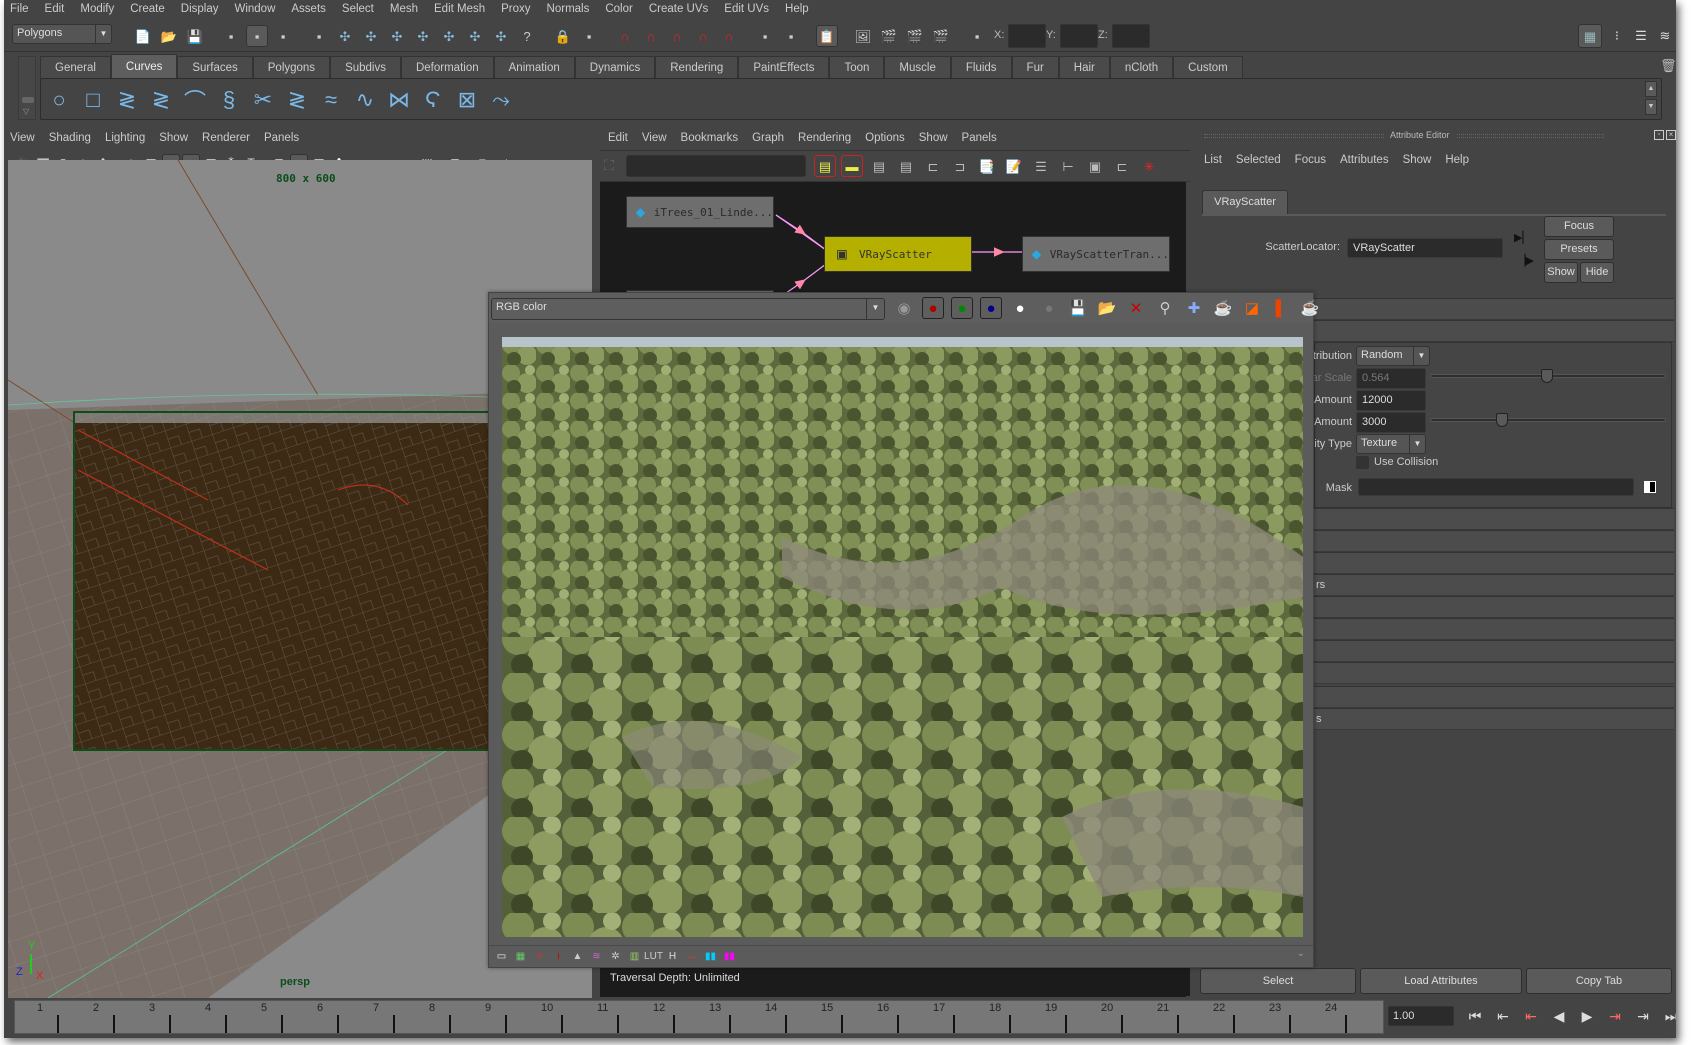 The image size is (1691, 1045). I want to click on expand-icon: ⌄, so click(1301, 953).